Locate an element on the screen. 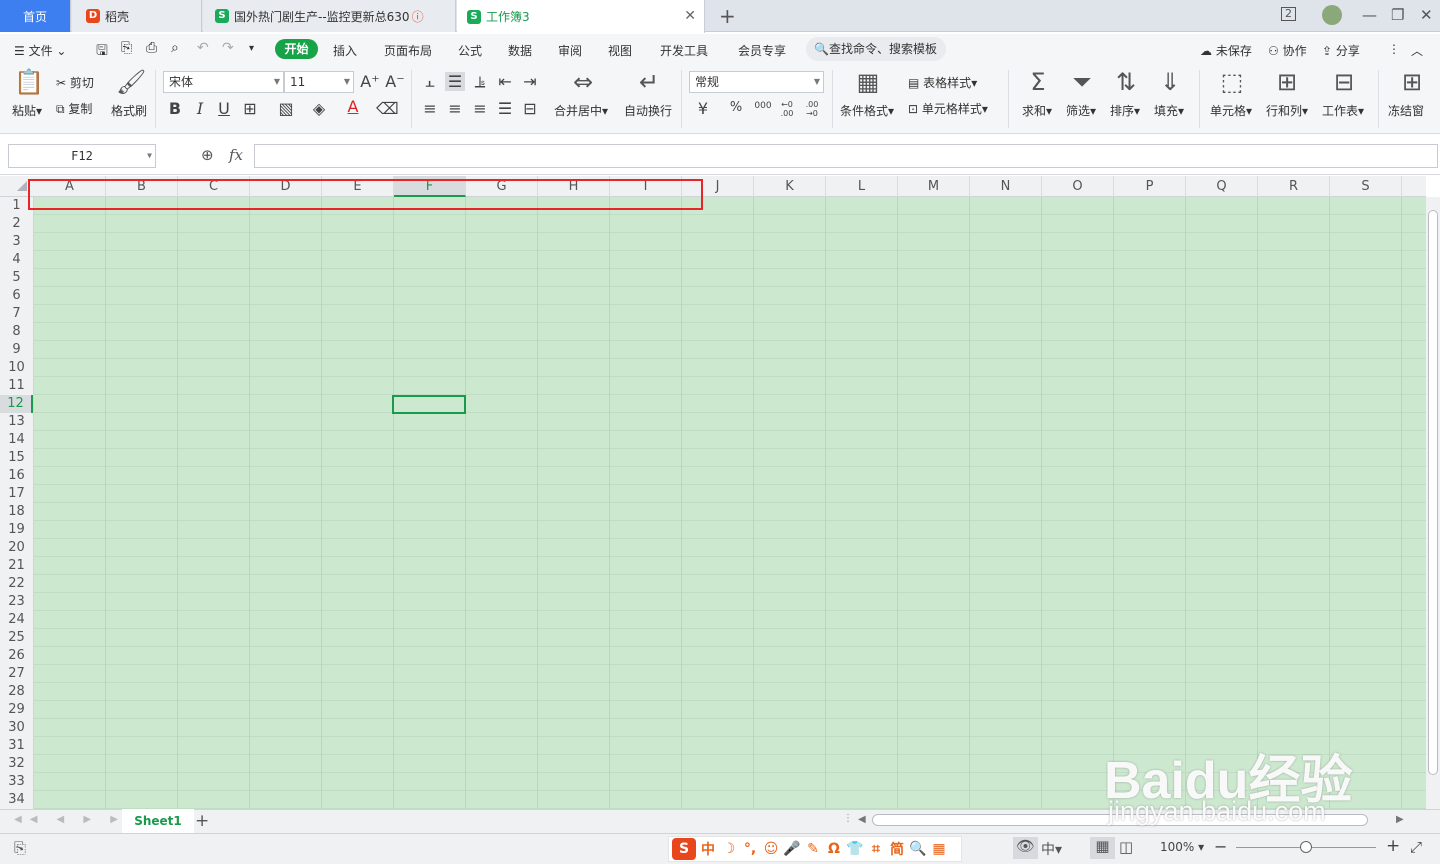 This screenshot has height=864, width=1440. format-painter-icon: 🖌 is located at coordinates (131, 82).